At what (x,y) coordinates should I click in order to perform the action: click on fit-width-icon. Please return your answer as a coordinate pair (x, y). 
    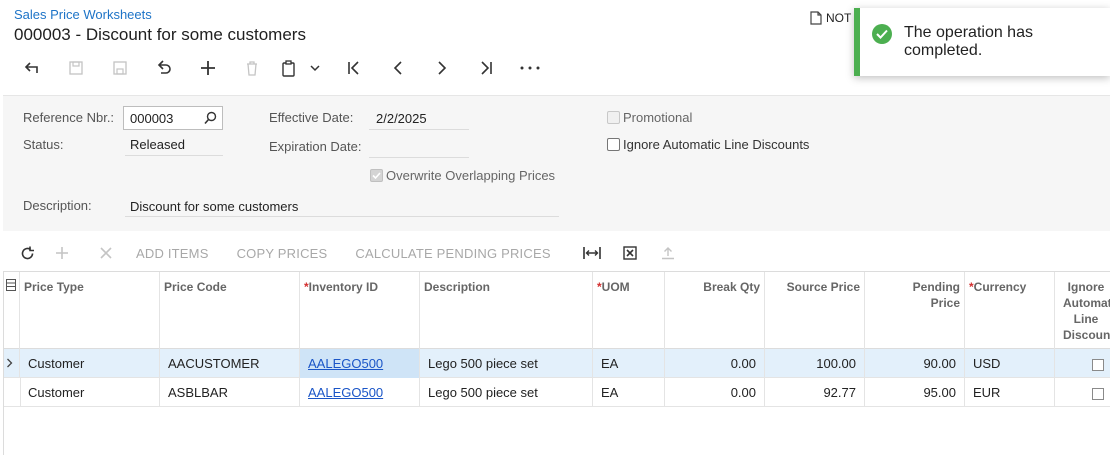
    Looking at the image, I should click on (591, 253).